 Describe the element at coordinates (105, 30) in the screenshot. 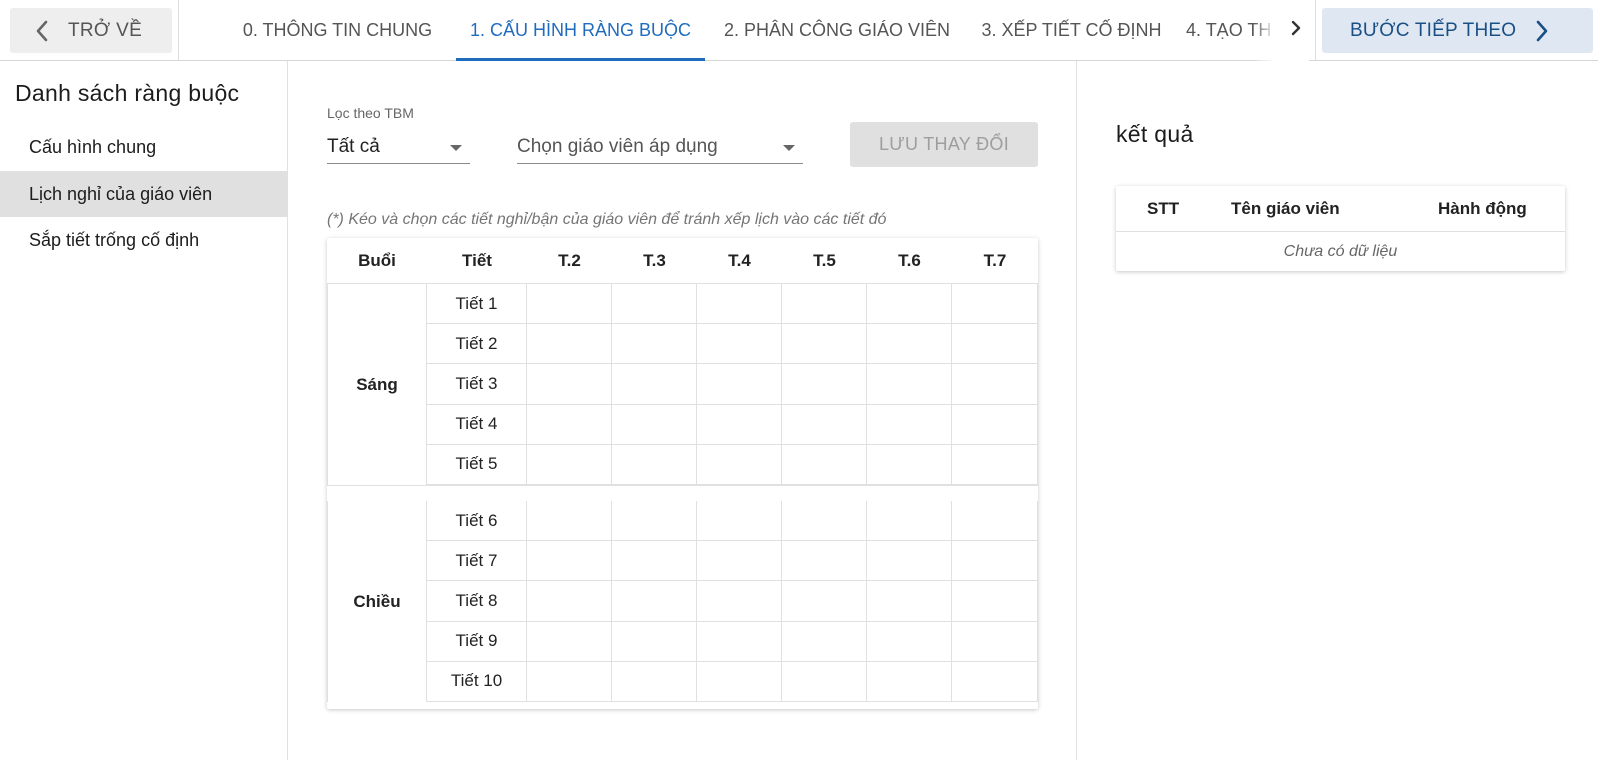

I see `back-button-label: TRỞ VỀ` at that location.